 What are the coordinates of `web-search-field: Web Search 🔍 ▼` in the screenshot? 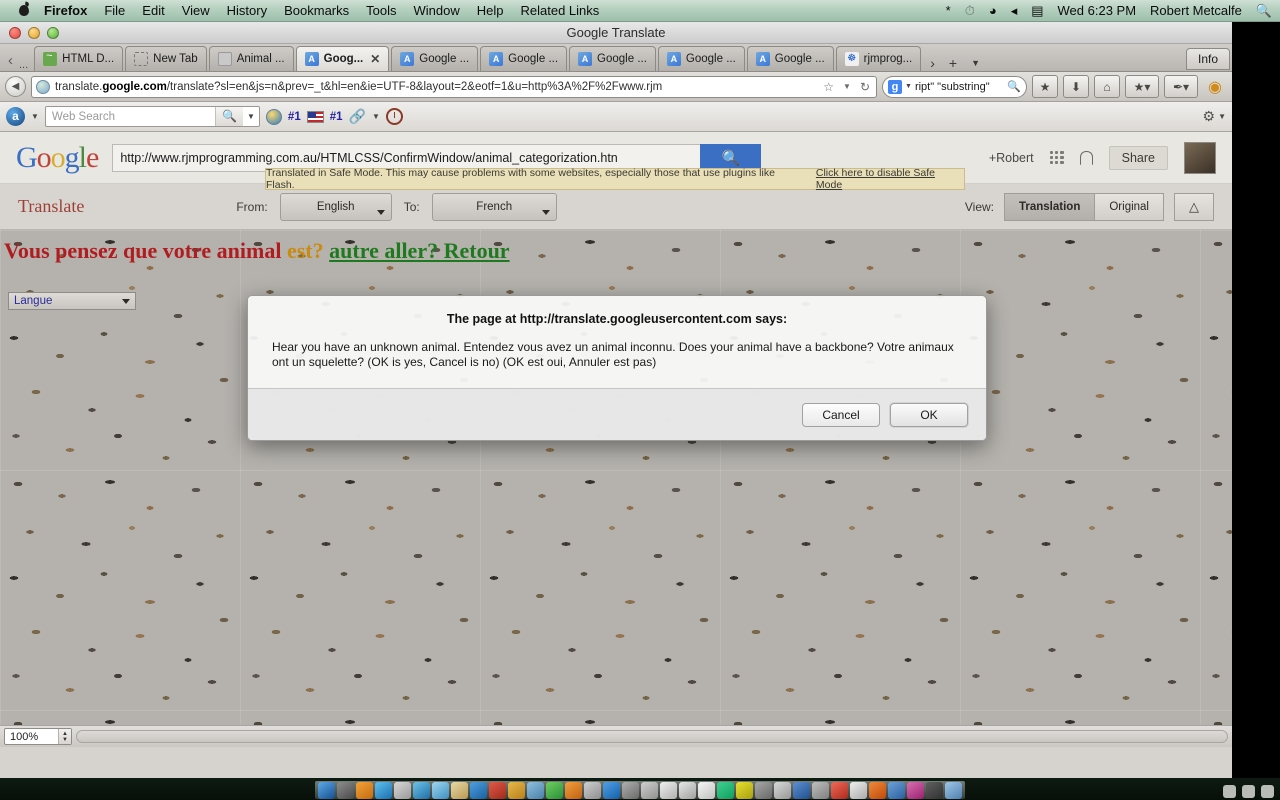 It's located at (152, 116).